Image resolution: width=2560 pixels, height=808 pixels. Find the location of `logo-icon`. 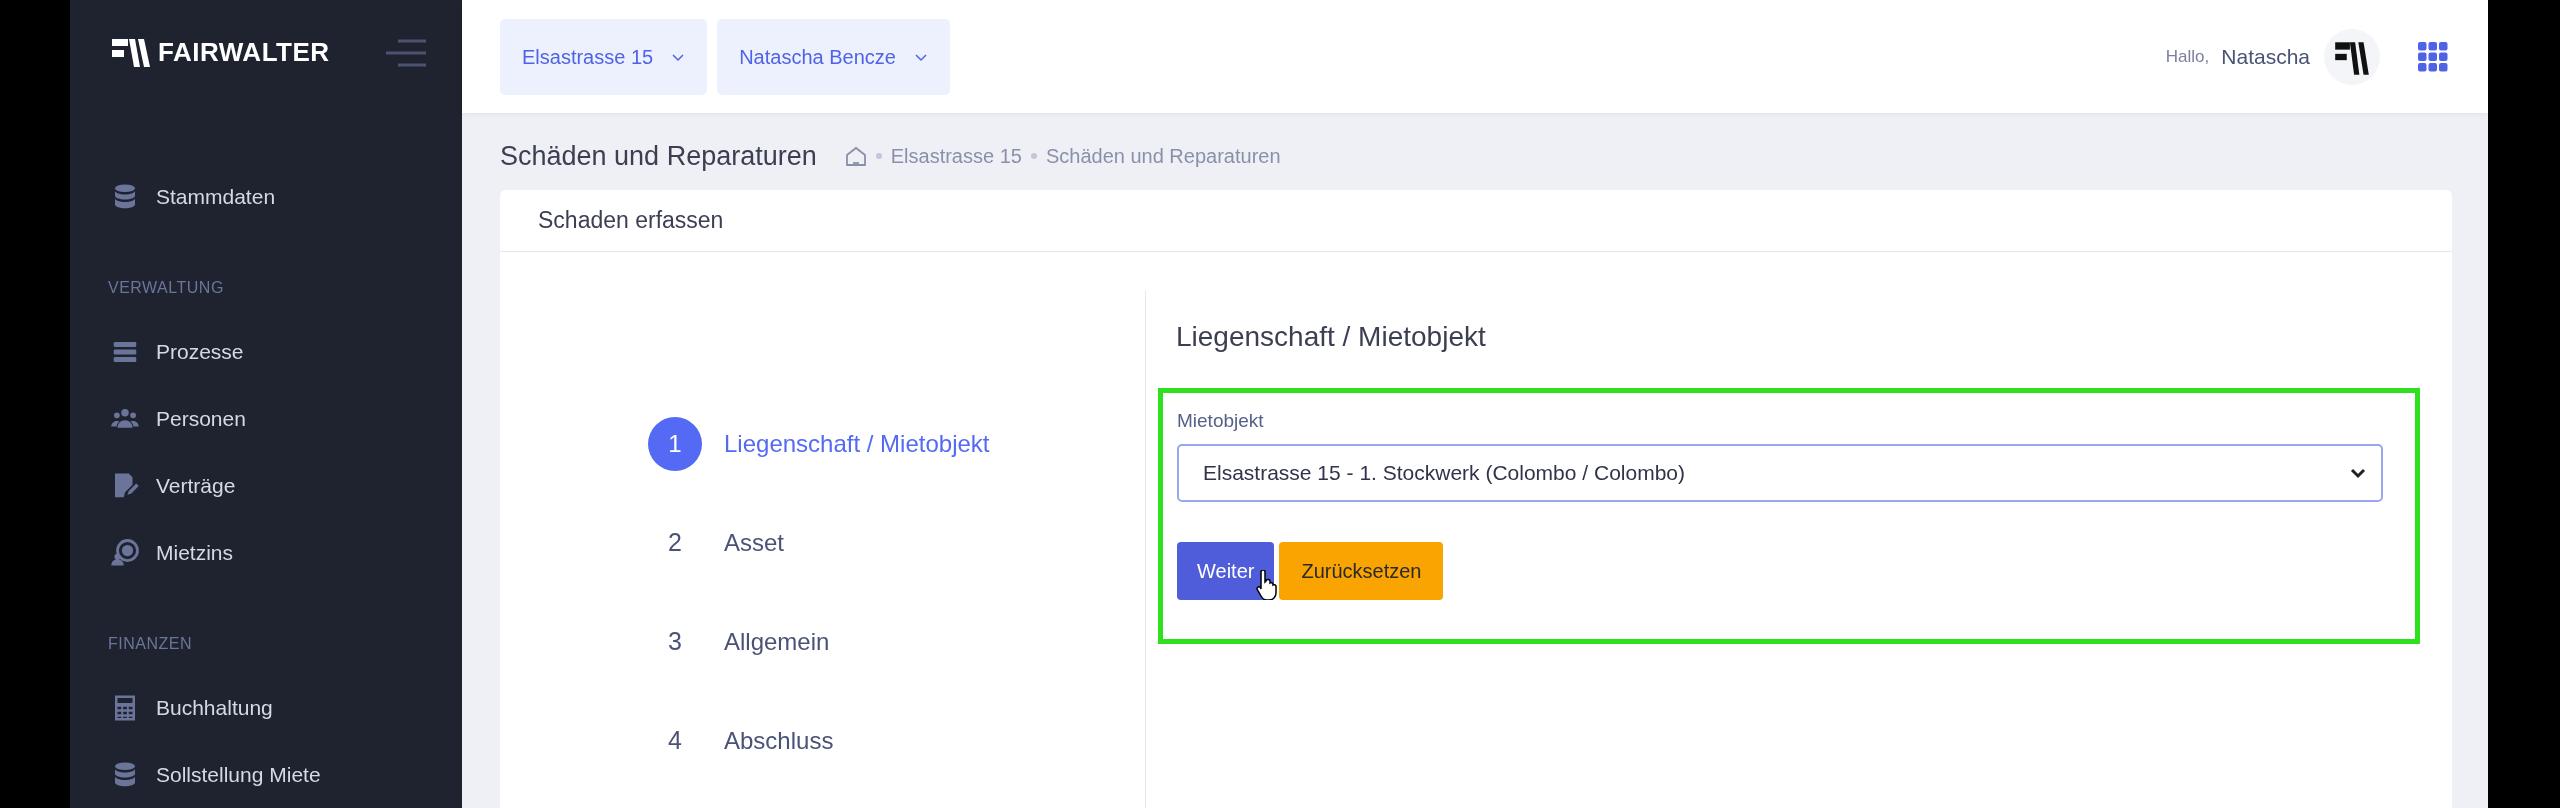

logo-icon is located at coordinates (132, 52).